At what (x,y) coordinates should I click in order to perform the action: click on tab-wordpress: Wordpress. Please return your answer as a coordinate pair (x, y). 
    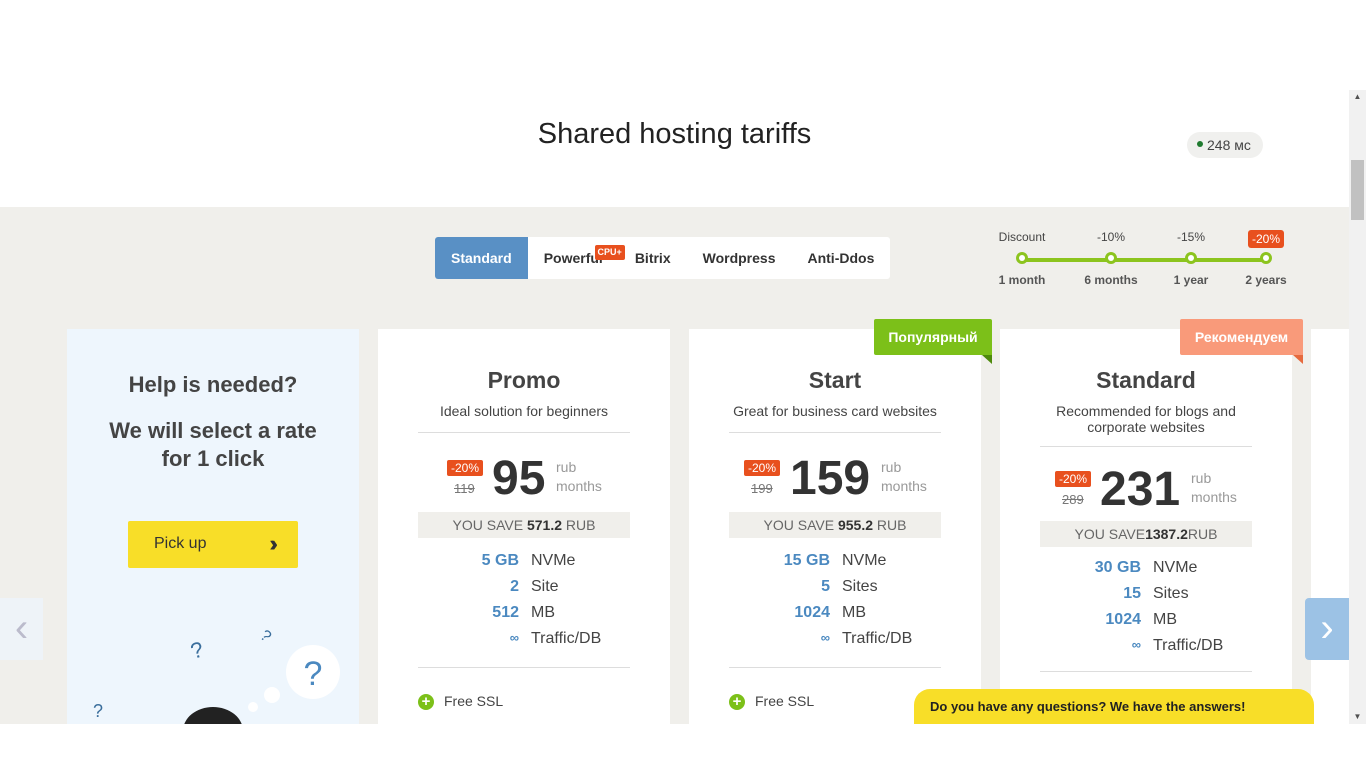
    Looking at the image, I should click on (739, 258).